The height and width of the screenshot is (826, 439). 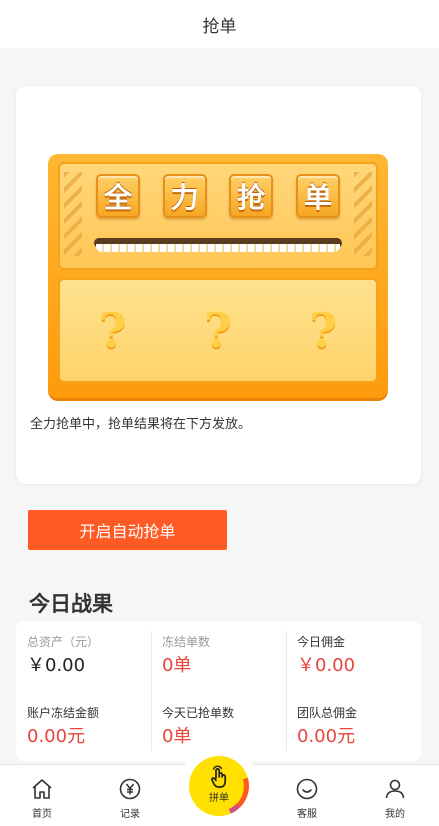 What do you see at coordinates (184, 196) in the screenshot?
I see `machine-tile: 力` at bounding box center [184, 196].